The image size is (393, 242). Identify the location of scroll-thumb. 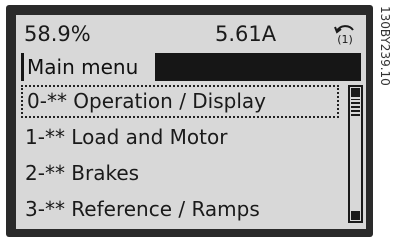
(355, 107).